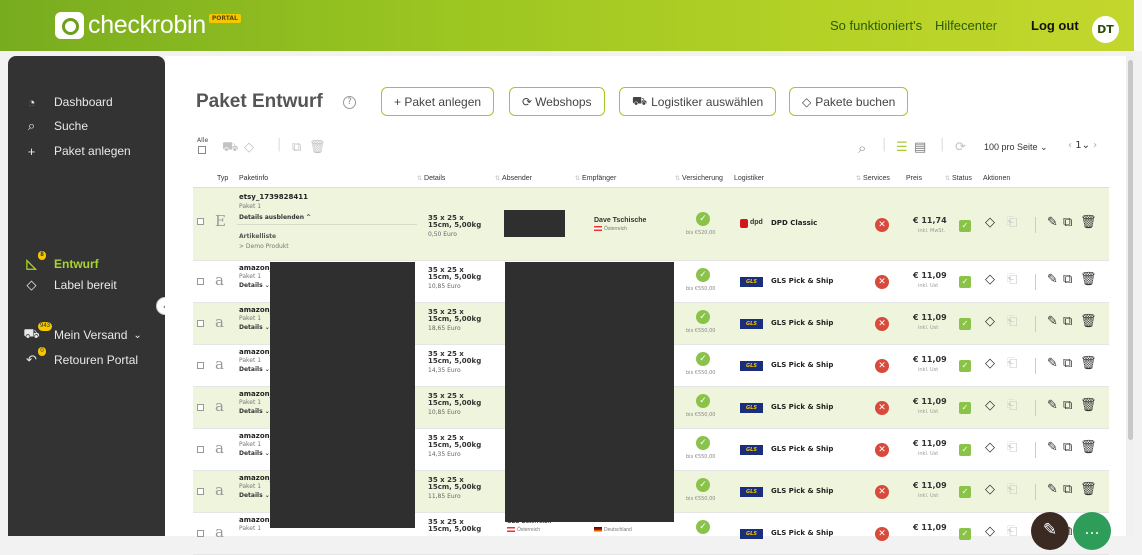 The image size is (1142, 555). Describe the element at coordinates (202, 150) in the screenshot. I see `select-all-checkbox` at that location.